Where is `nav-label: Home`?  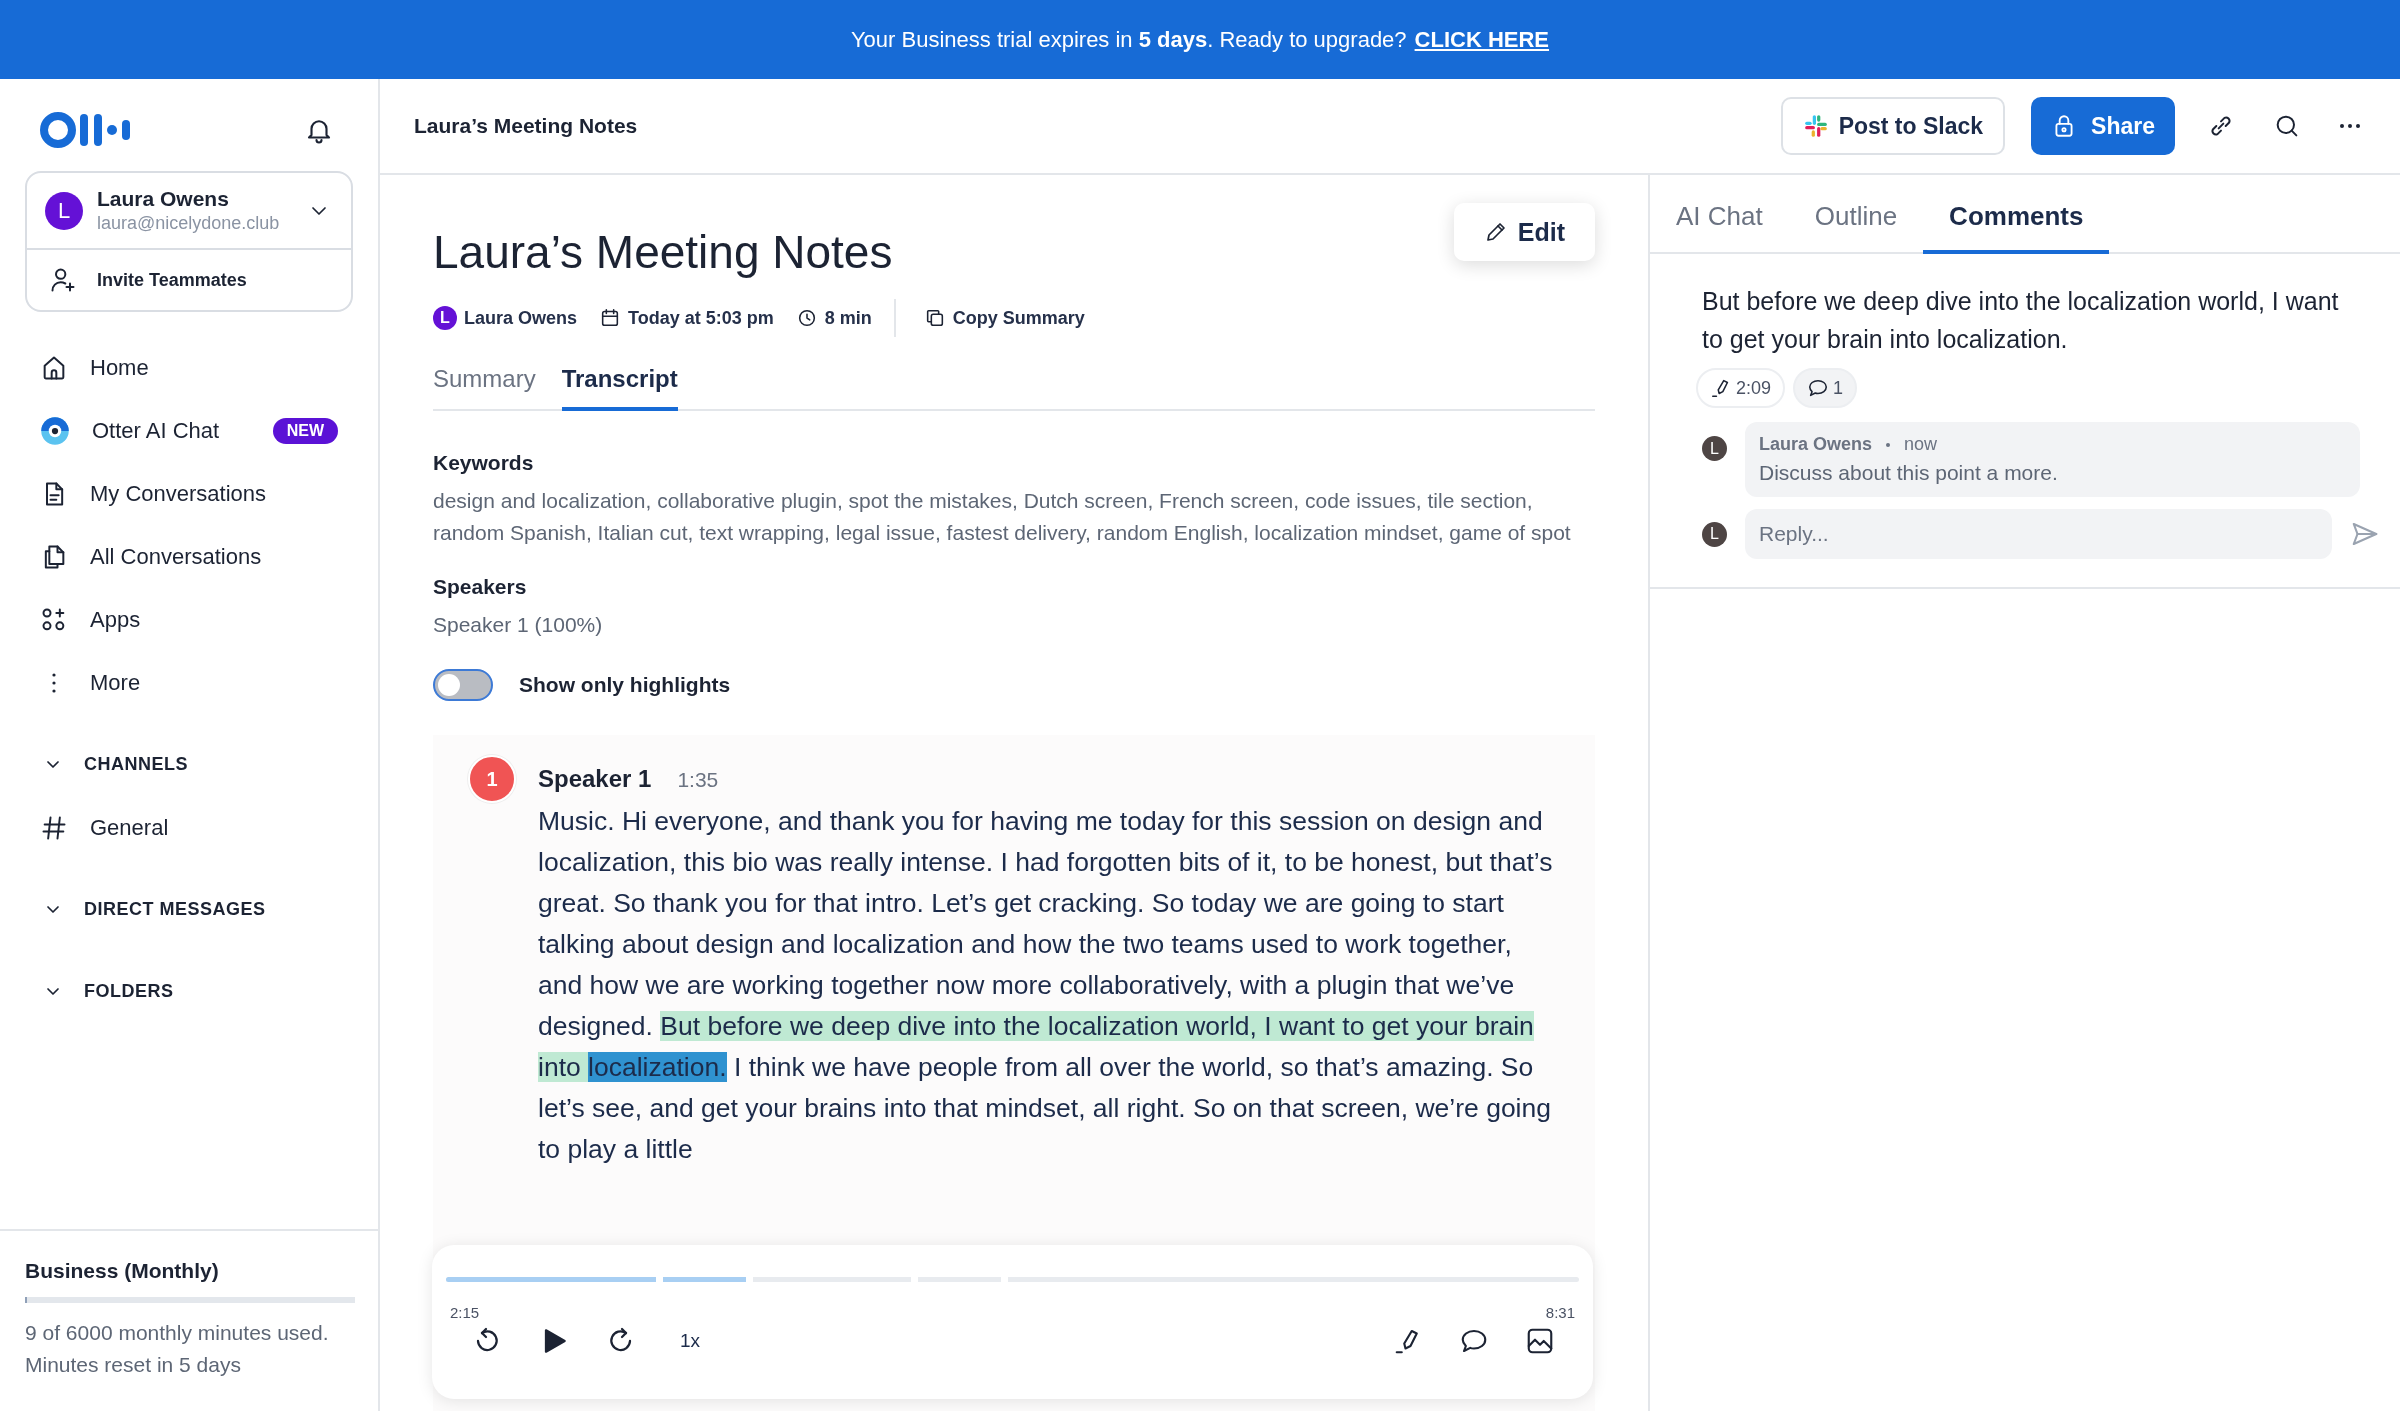 nav-label: Home is located at coordinates (120, 367).